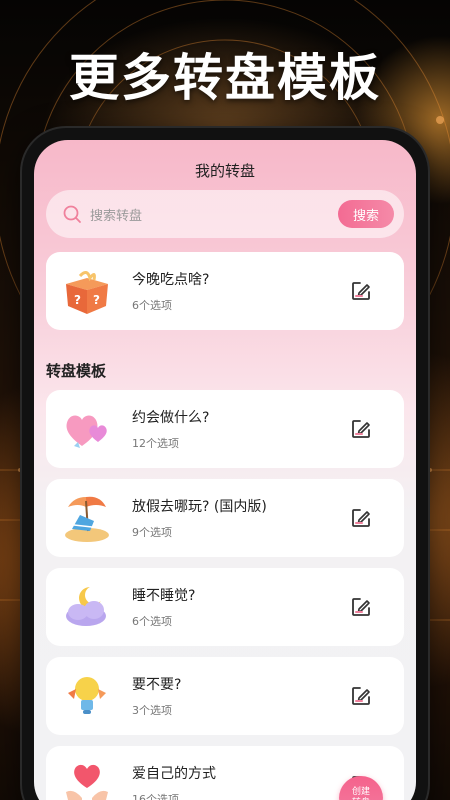 This screenshot has width=450, height=800. I want to click on search-button: 搜索, so click(366, 214).